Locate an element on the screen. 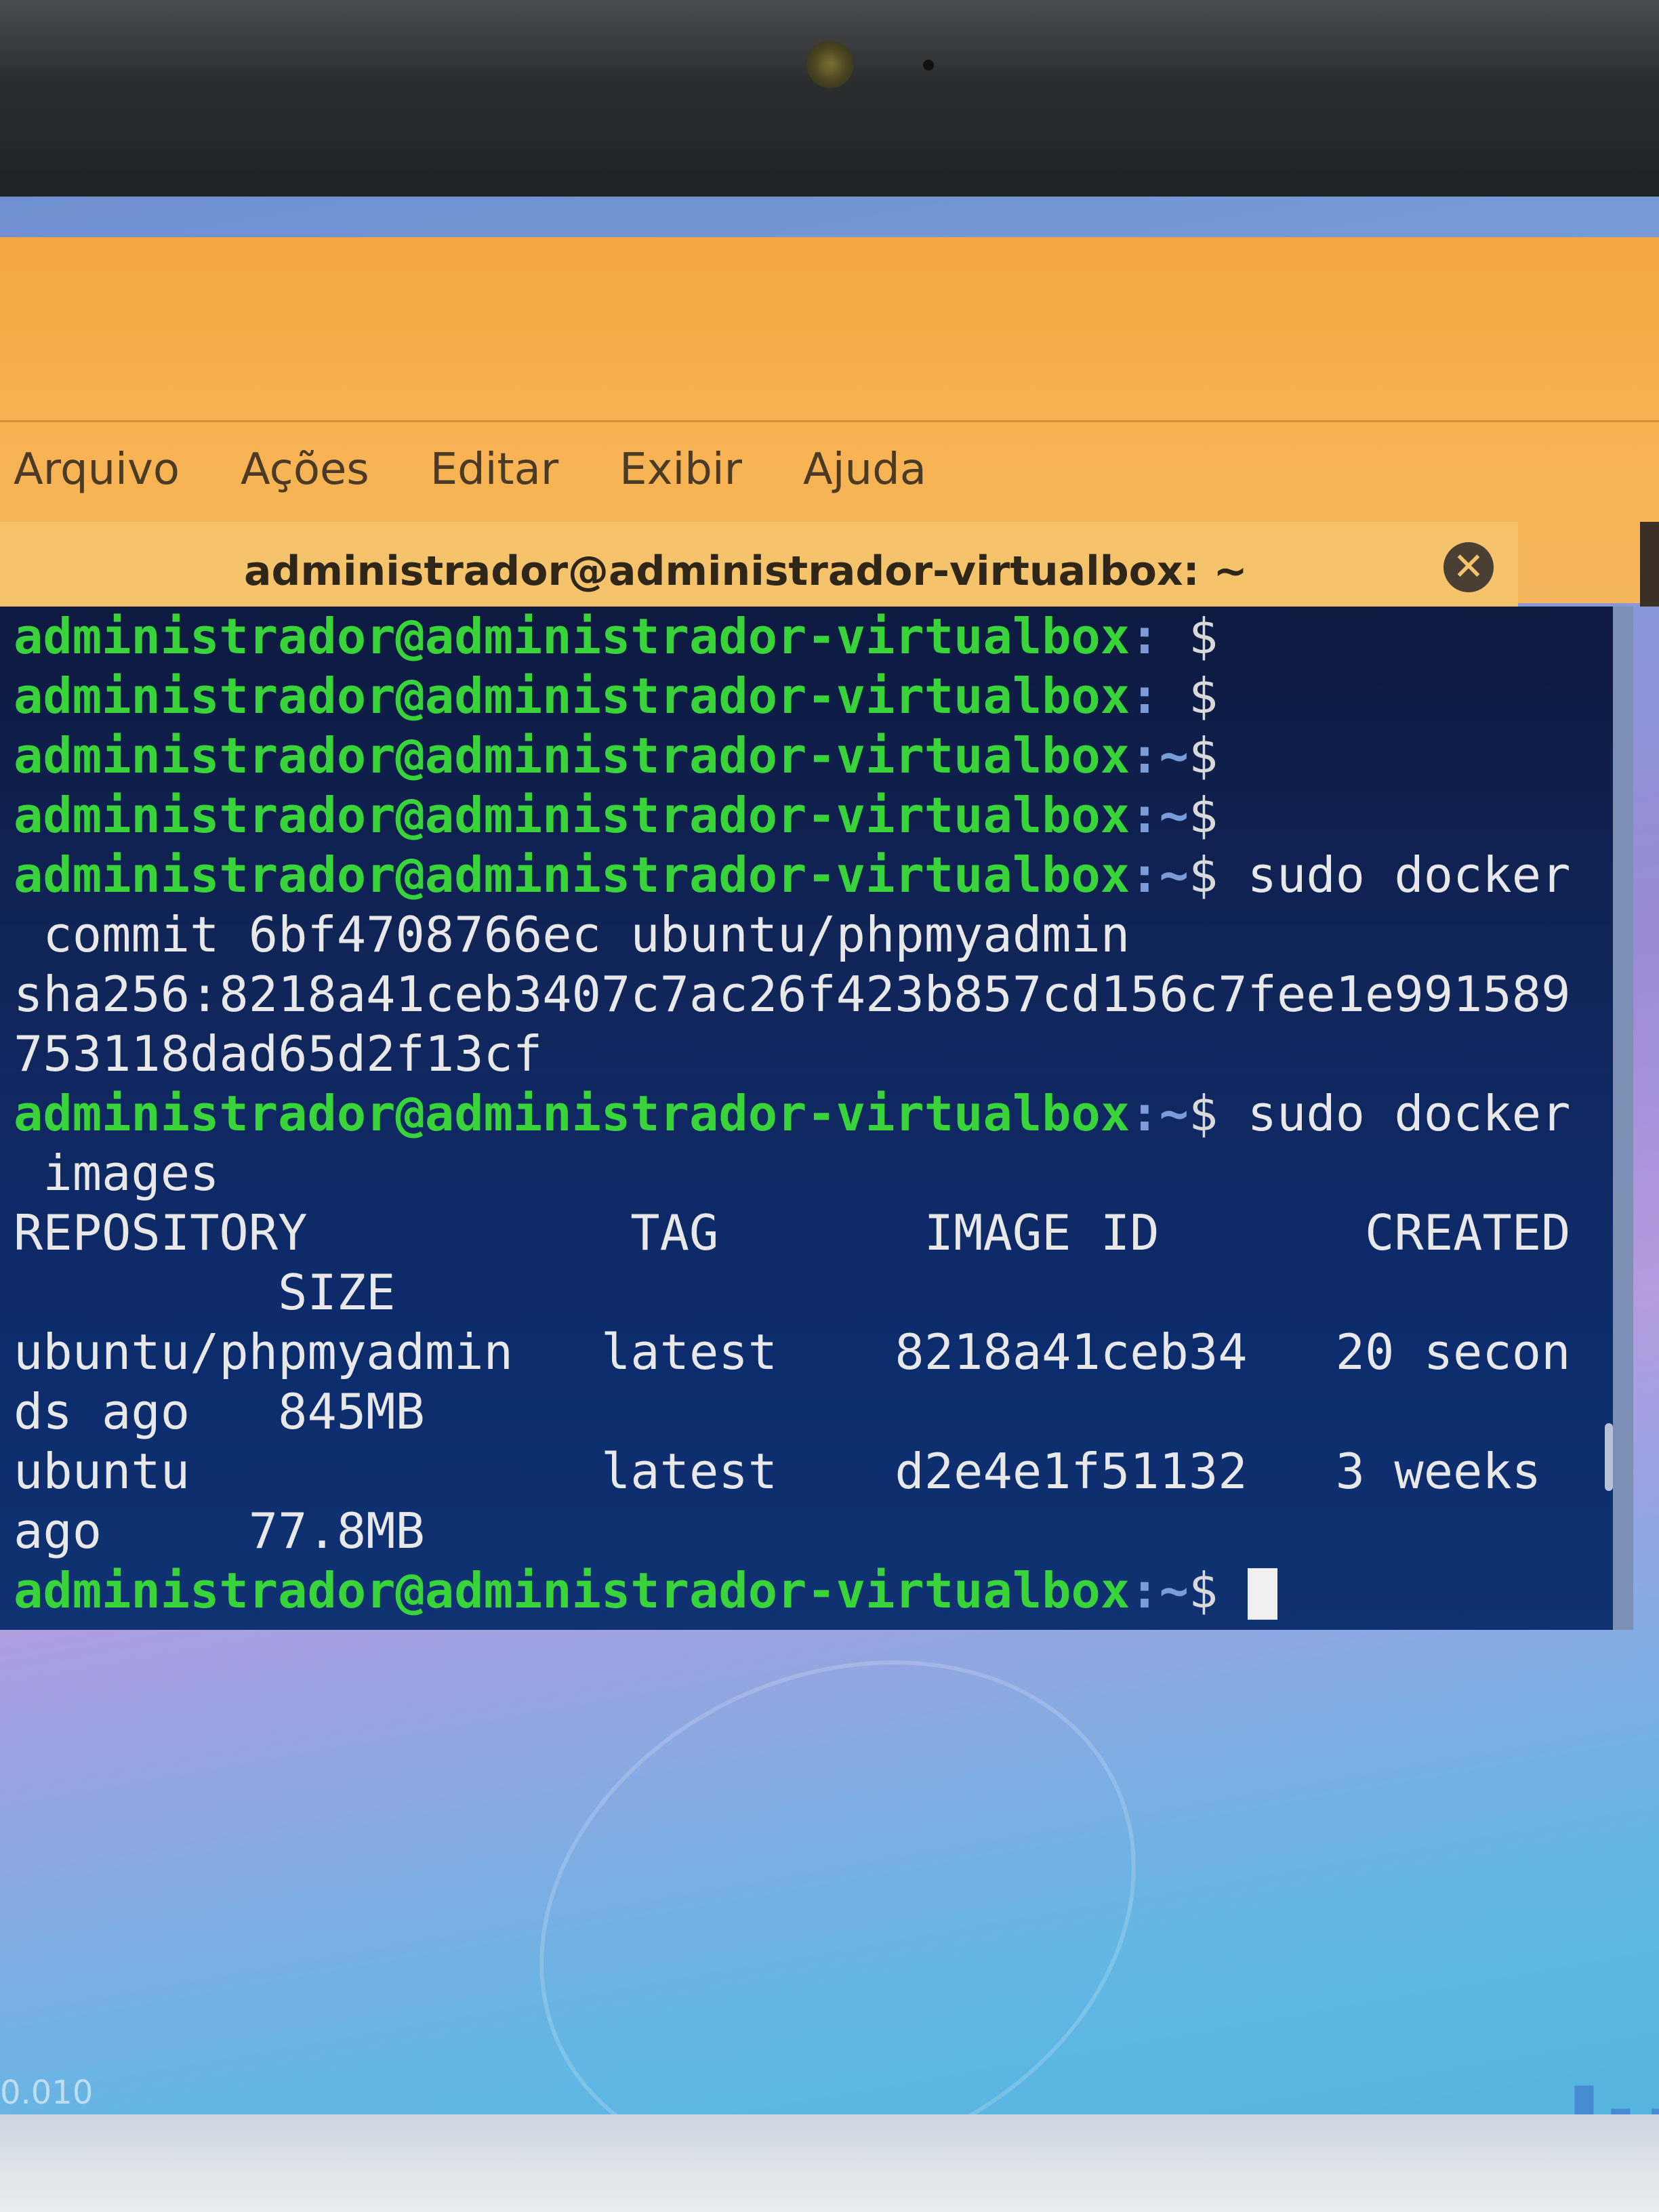  new-tab-area is located at coordinates (1649, 564).